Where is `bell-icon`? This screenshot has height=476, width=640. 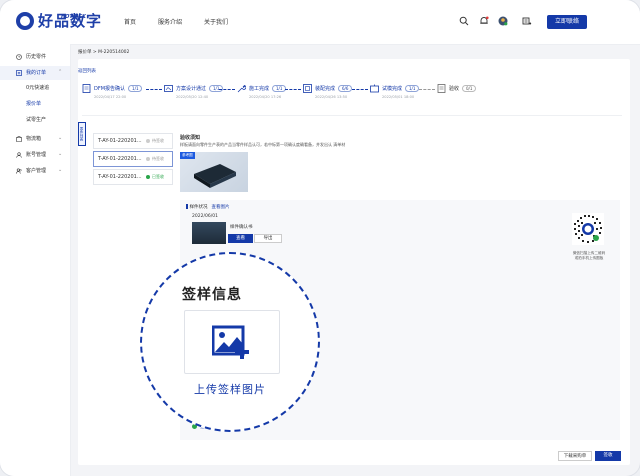 bell-icon is located at coordinates (484, 21).